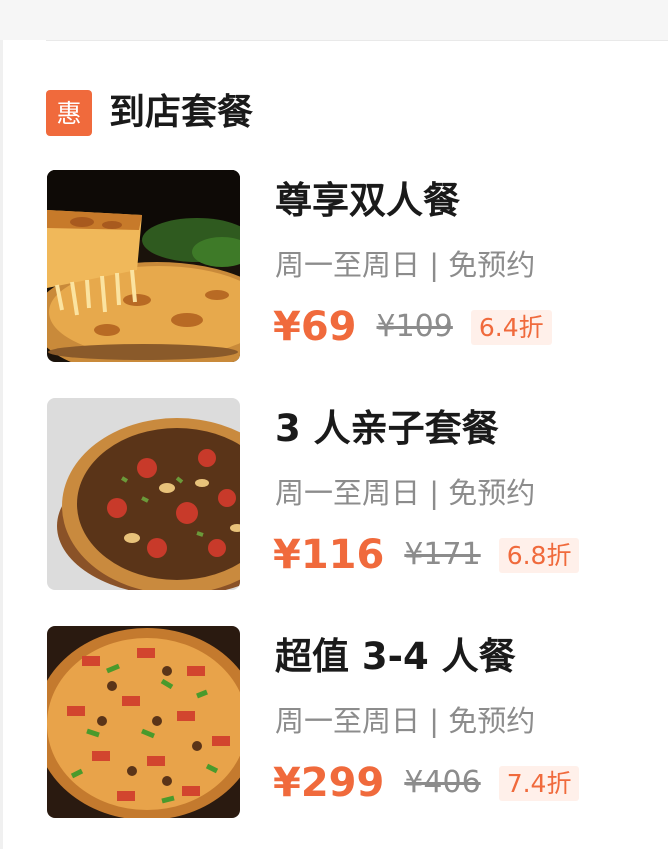 The width and height of the screenshot is (668, 849). What do you see at coordinates (69, 113) in the screenshot?
I see `hui-discount-icon: 惠` at bounding box center [69, 113].